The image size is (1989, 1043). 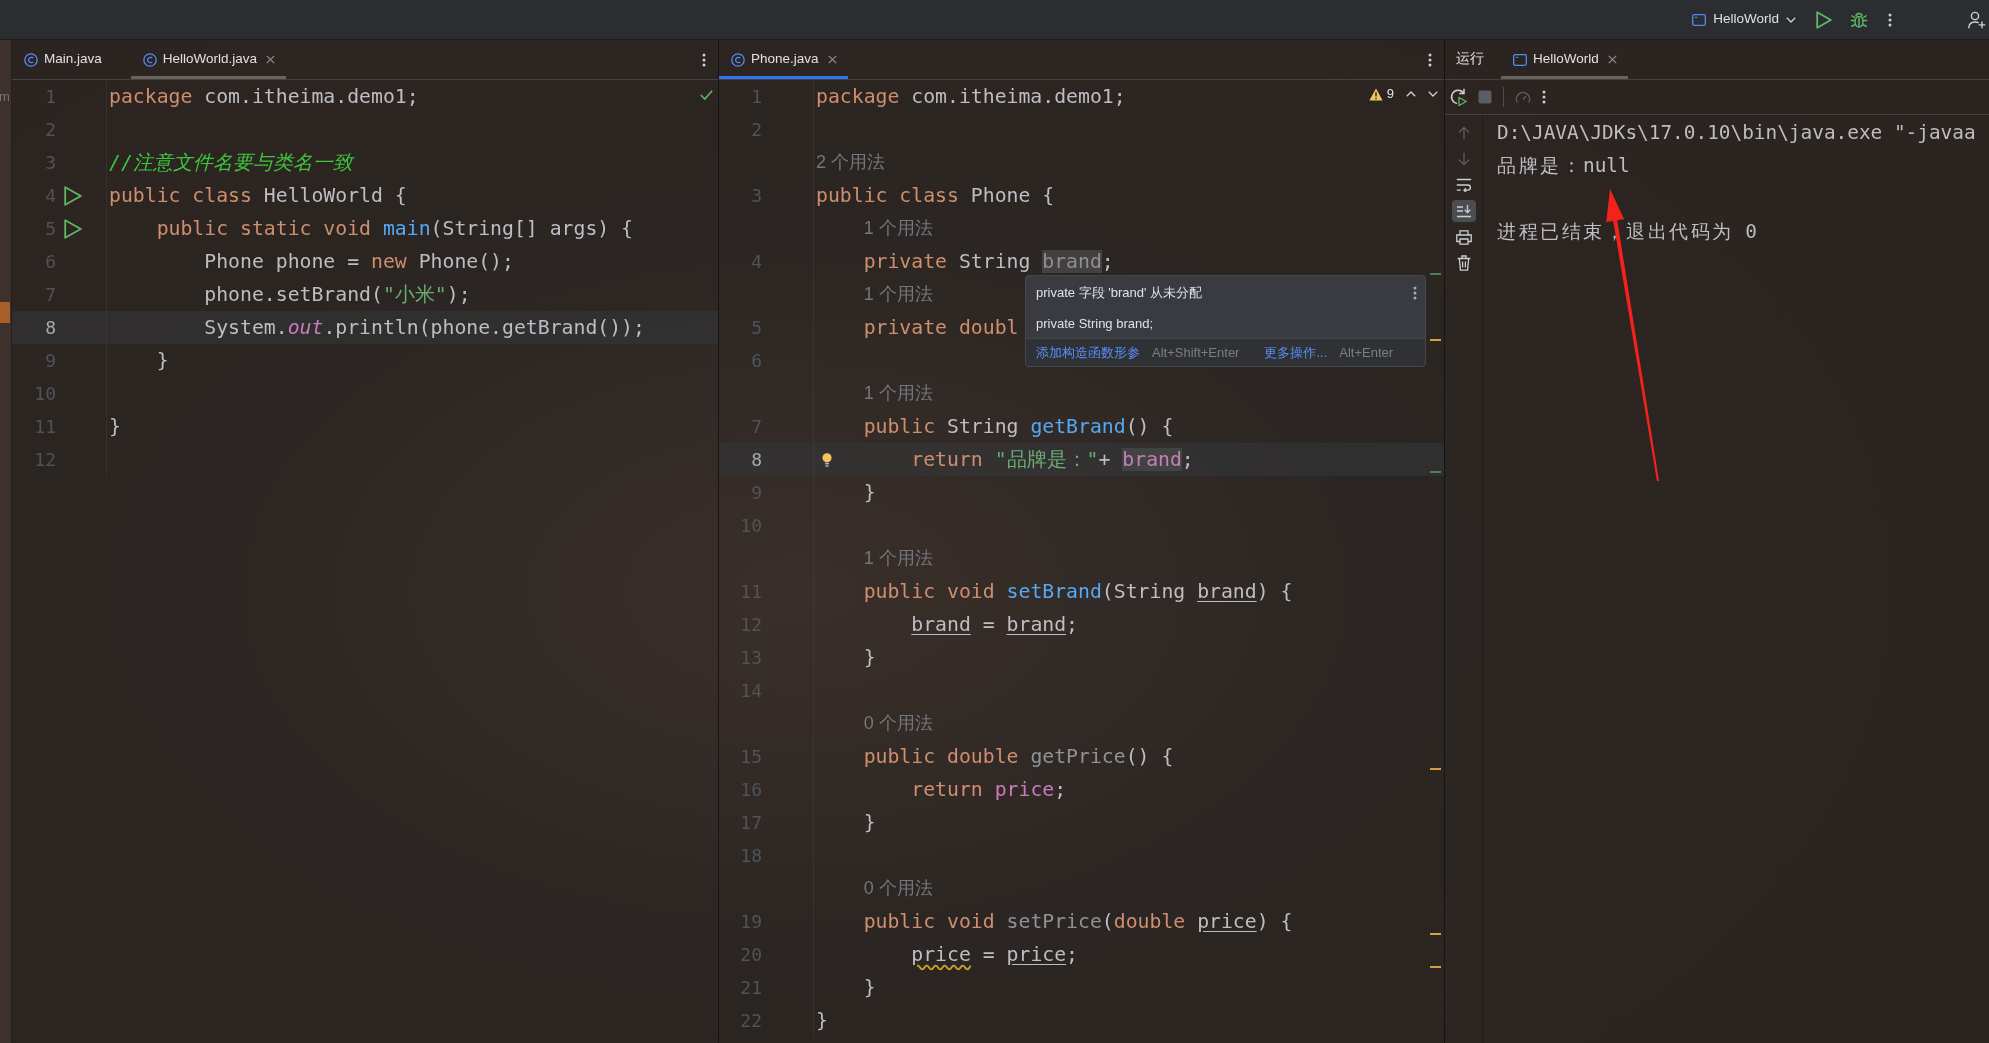 I want to click on edge-label: m, so click(x=5, y=97).